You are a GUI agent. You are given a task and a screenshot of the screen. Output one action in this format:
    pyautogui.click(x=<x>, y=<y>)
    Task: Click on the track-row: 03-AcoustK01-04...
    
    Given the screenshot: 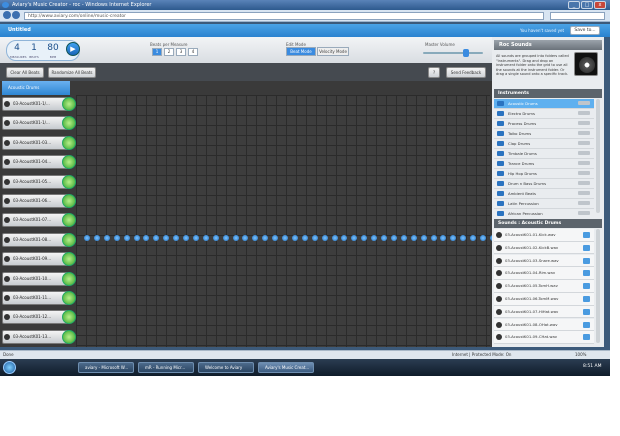 What is the action you would take?
    pyautogui.click(x=39, y=162)
    